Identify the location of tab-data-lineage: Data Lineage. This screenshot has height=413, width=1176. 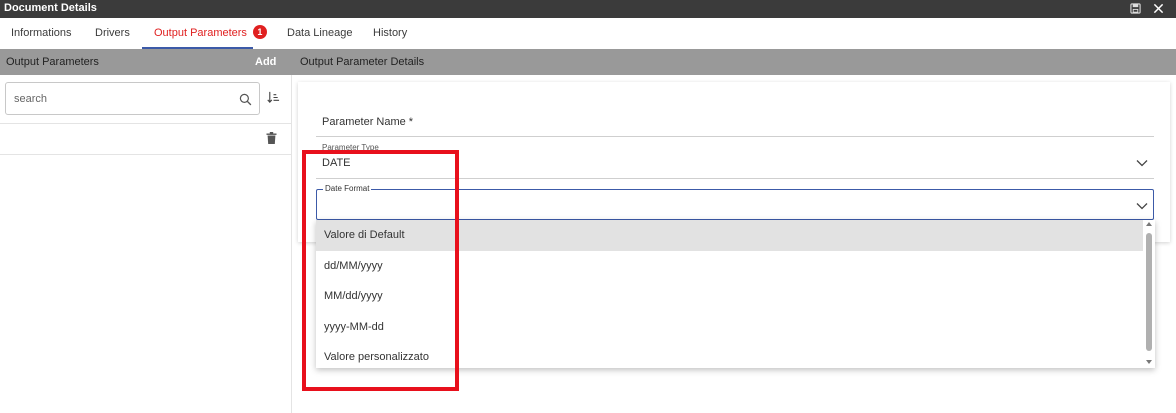
(319, 33).